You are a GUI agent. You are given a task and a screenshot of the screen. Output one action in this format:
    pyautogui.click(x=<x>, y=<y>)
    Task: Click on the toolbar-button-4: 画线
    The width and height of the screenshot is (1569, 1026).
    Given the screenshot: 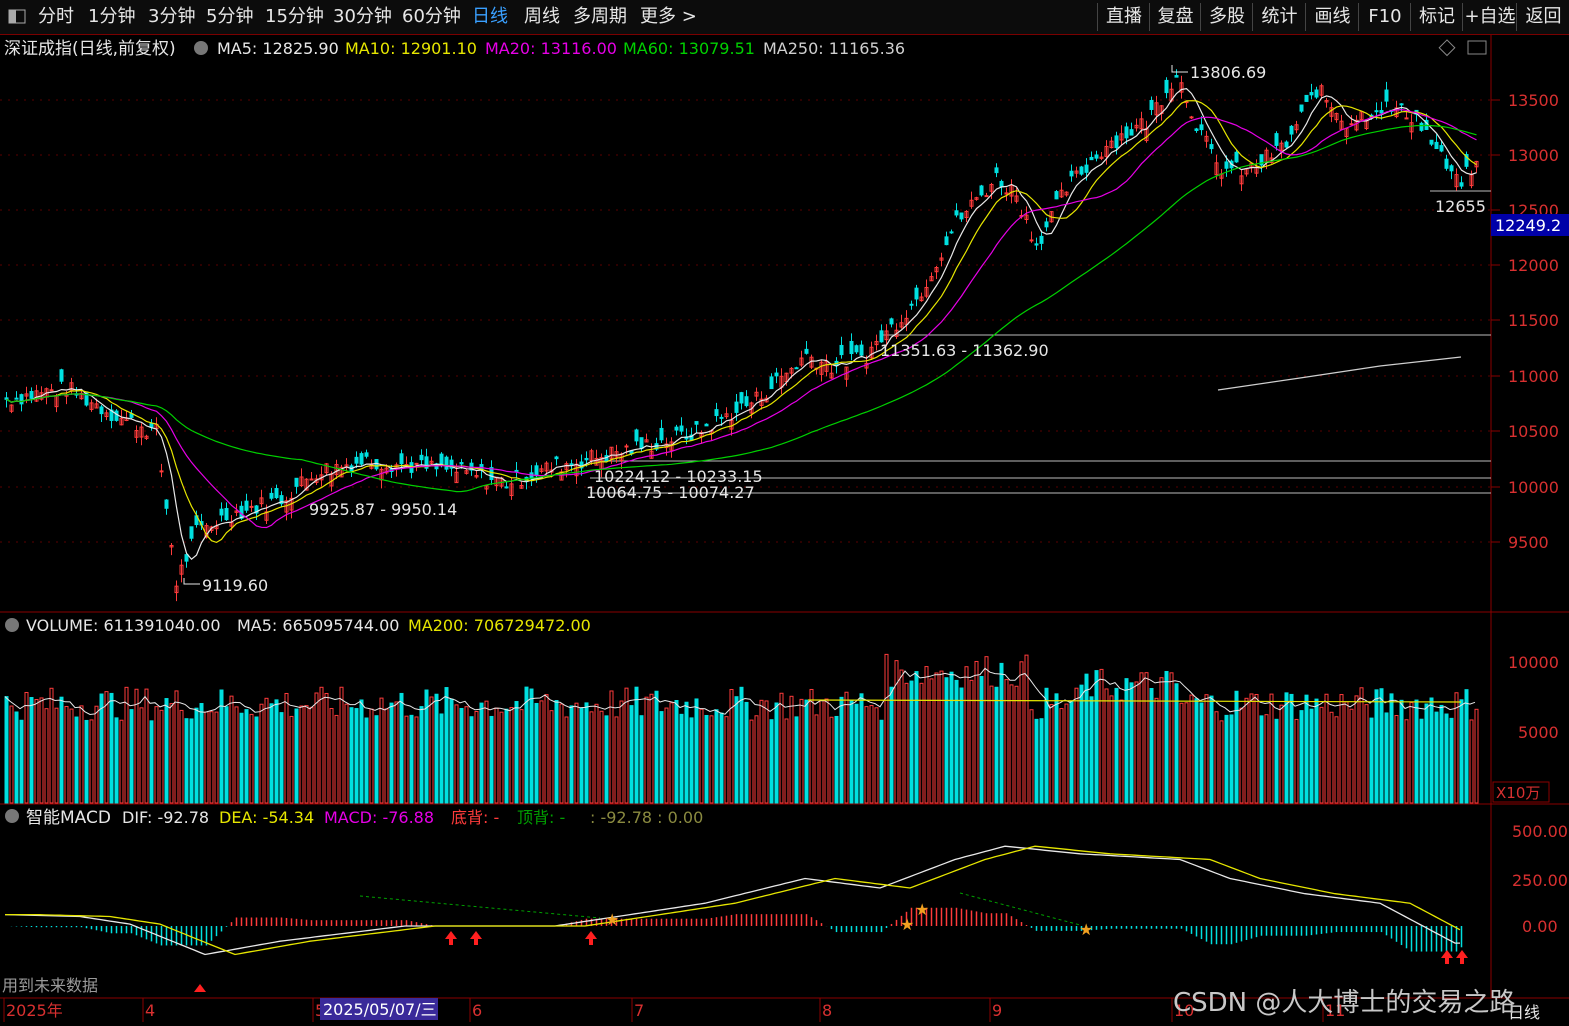 What is the action you would take?
    pyautogui.click(x=1332, y=17)
    